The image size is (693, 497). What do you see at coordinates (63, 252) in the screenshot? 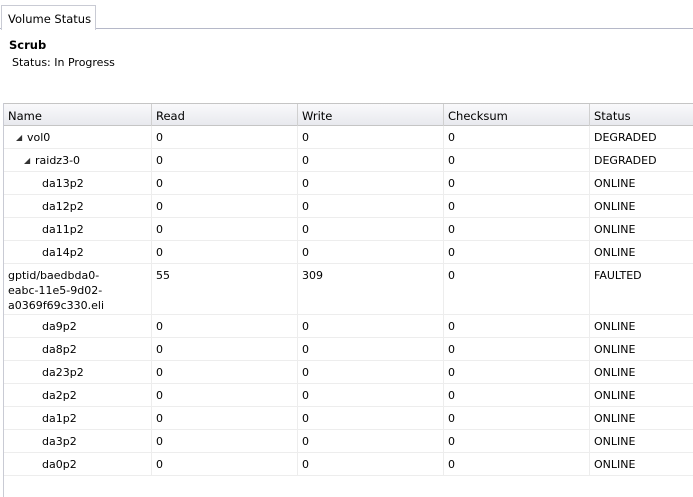
I see `device-name: da14p2` at bounding box center [63, 252].